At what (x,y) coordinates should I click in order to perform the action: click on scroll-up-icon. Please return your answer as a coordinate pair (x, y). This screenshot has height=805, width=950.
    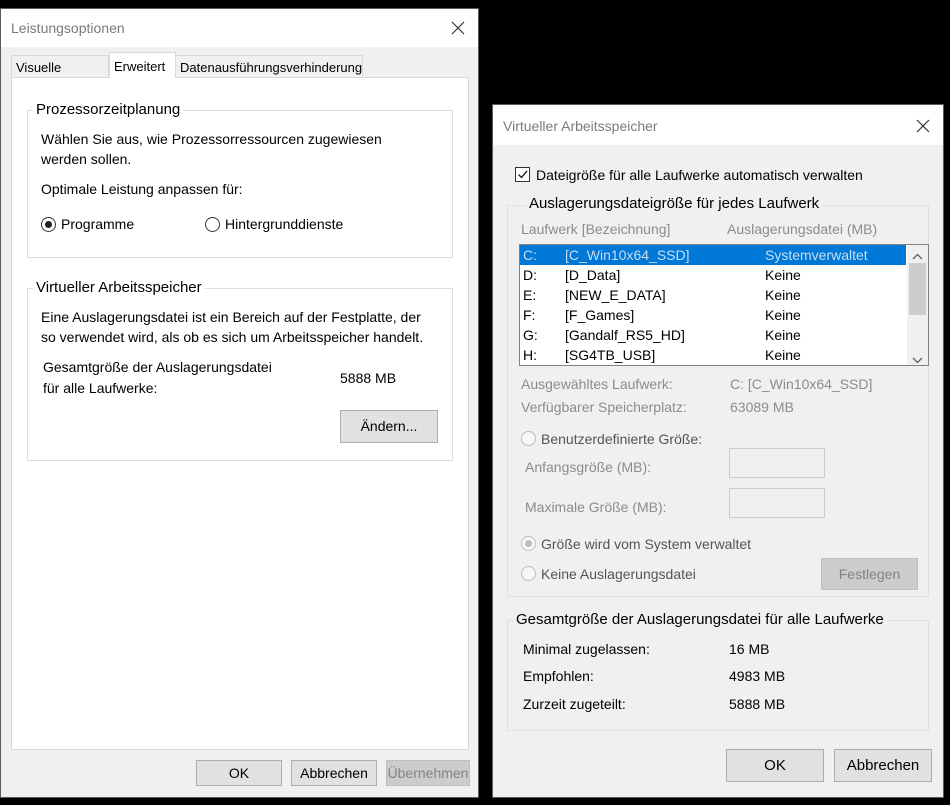
    Looking at the image, I should click on (917, 256).